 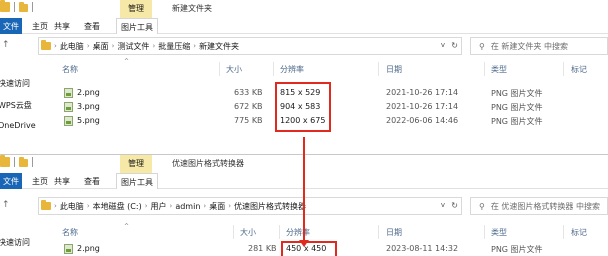 What do you see at coordinates (248, 106) in the screenshot?
I see `file-size: 672 KB` at bounding box center [248, 106].